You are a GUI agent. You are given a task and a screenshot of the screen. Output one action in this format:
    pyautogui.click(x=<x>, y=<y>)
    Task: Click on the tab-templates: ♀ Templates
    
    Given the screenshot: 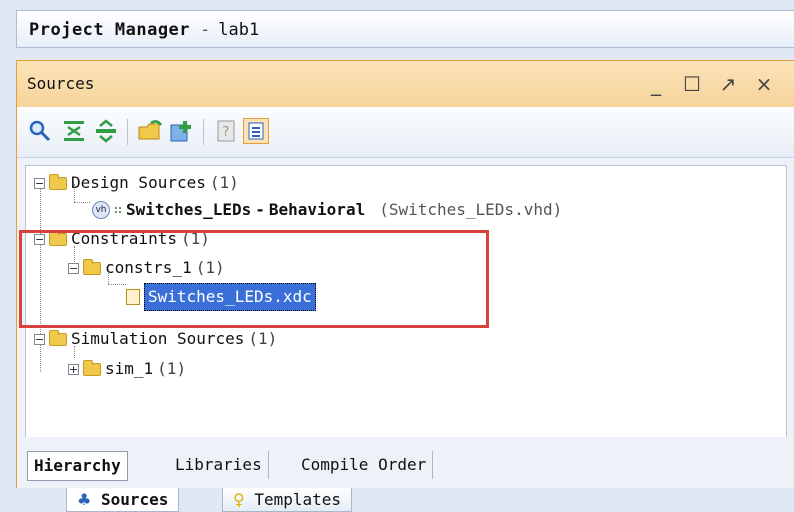 What is the action you would take?
    pyautogui.click(x=287, y=500)
    